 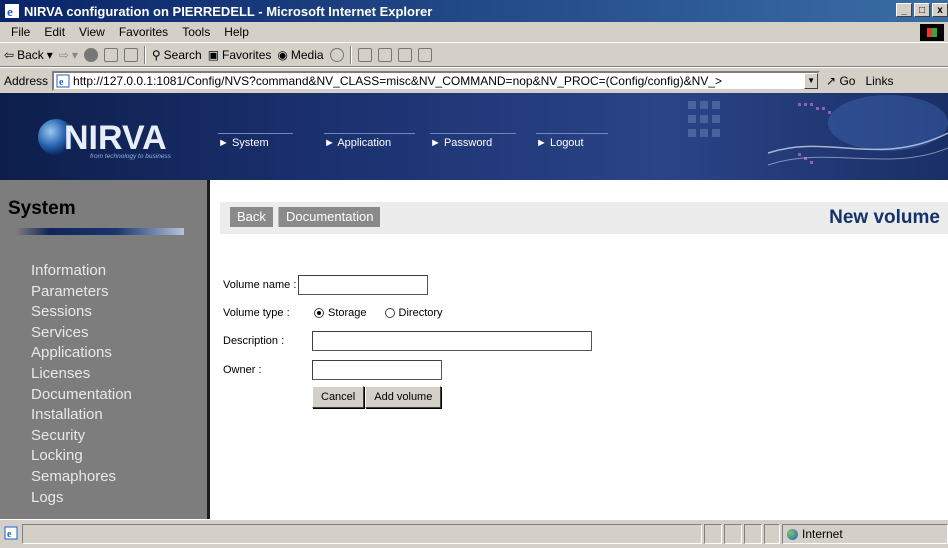 I want to click on media-icon: ◉, so click(x=282, y=54).